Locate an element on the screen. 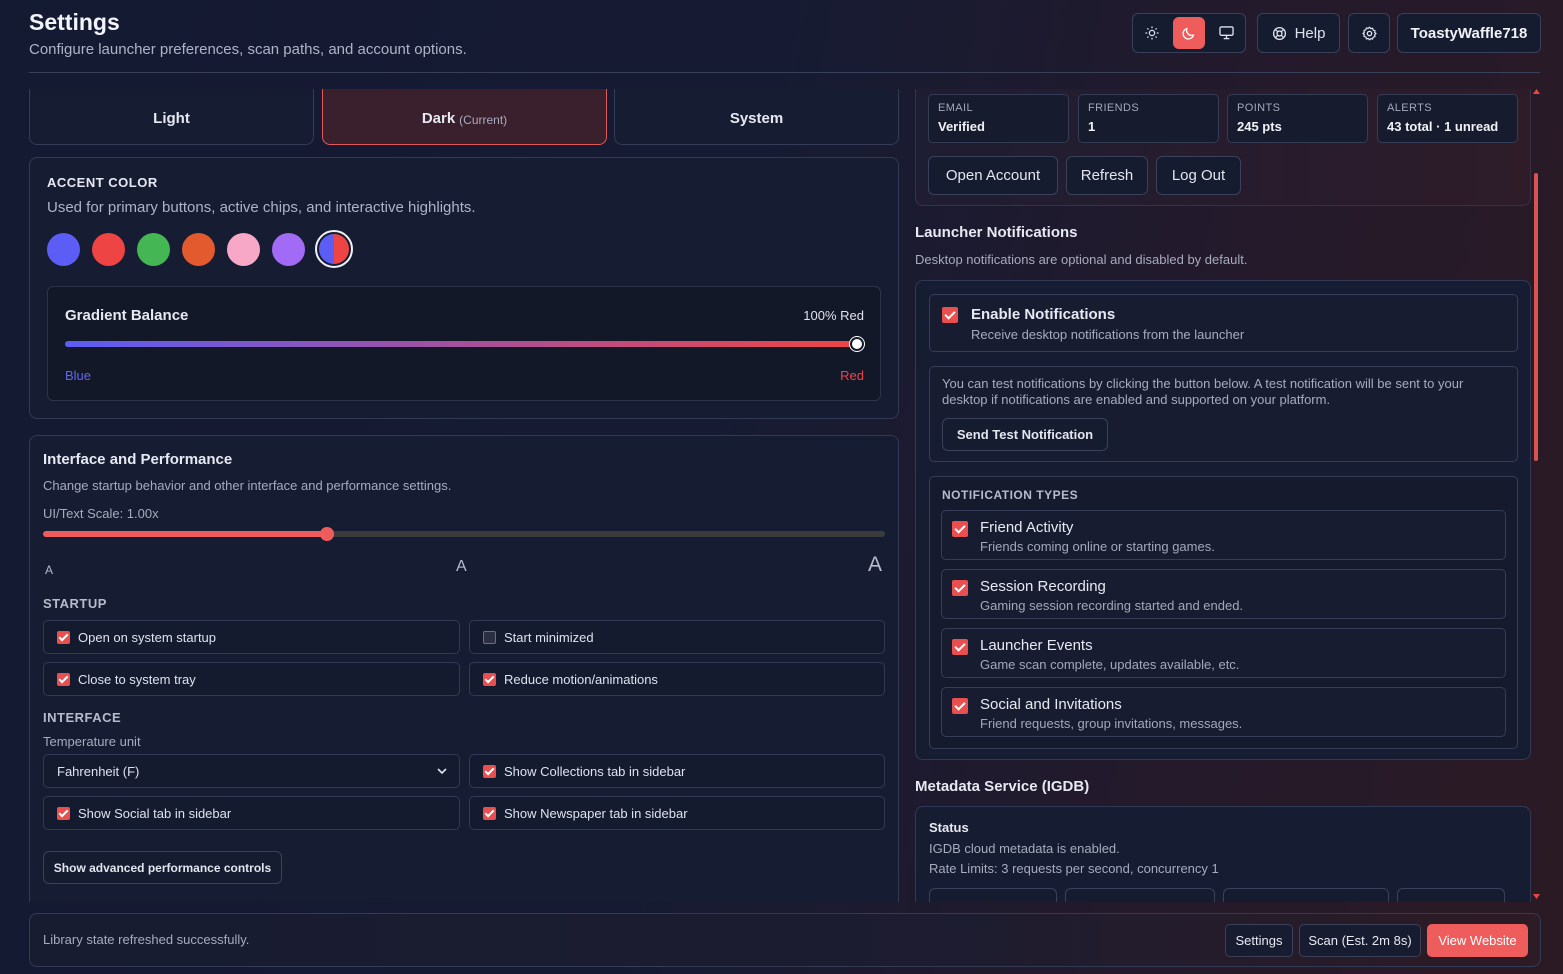 This screenshot has width=1563, height=974. help-button: Help is located at coordinates (1298, 33).